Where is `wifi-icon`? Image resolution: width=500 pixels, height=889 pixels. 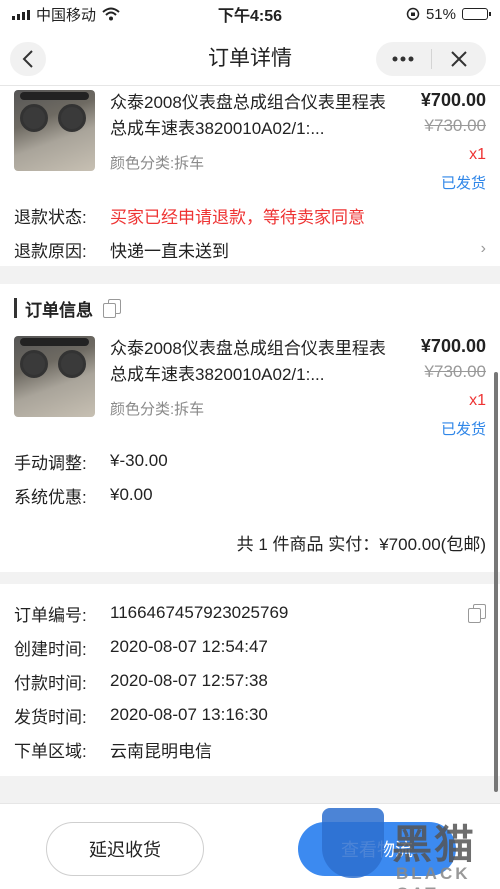
wifi-icon is located at coordinates (111, 14).